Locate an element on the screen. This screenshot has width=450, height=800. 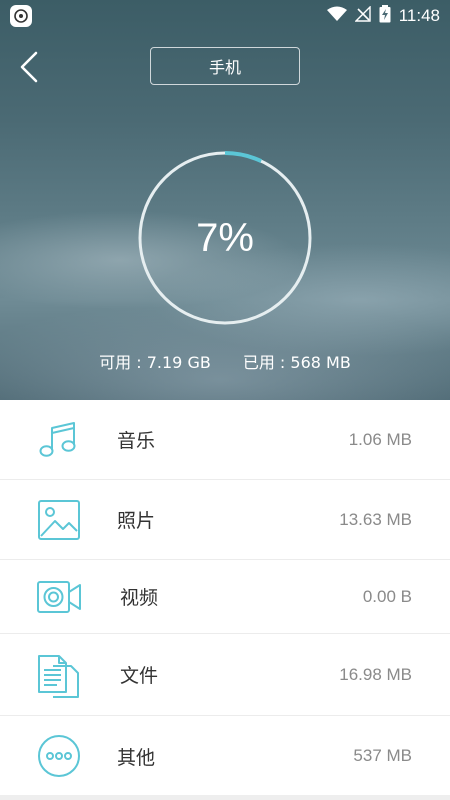
device-tab-phone: 手机 is located at coordinates (225, 66).